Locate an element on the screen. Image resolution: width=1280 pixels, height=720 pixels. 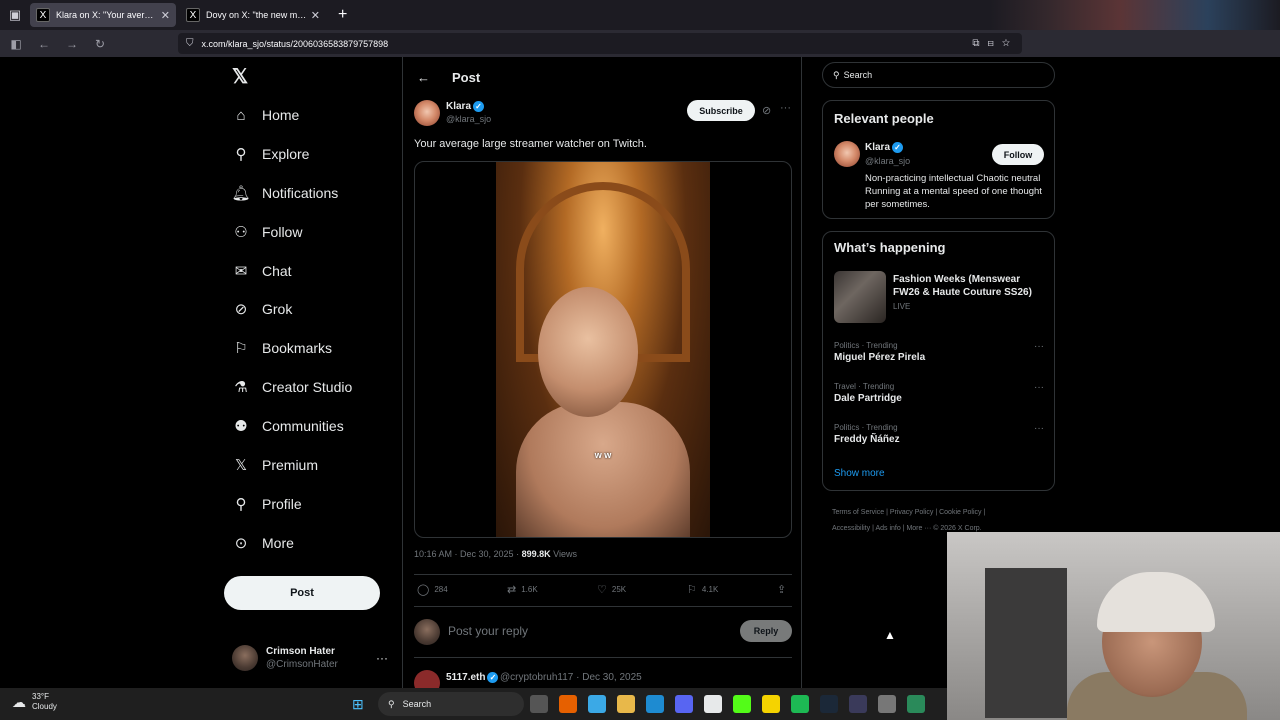
bell-icon: 🔔︎ is located at coordinates (241, 193).